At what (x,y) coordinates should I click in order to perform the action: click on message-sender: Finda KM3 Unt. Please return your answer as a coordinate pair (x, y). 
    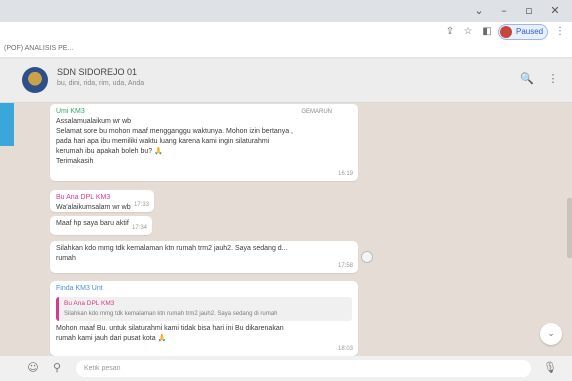
    Looking at the image, I should click on (204, 289).